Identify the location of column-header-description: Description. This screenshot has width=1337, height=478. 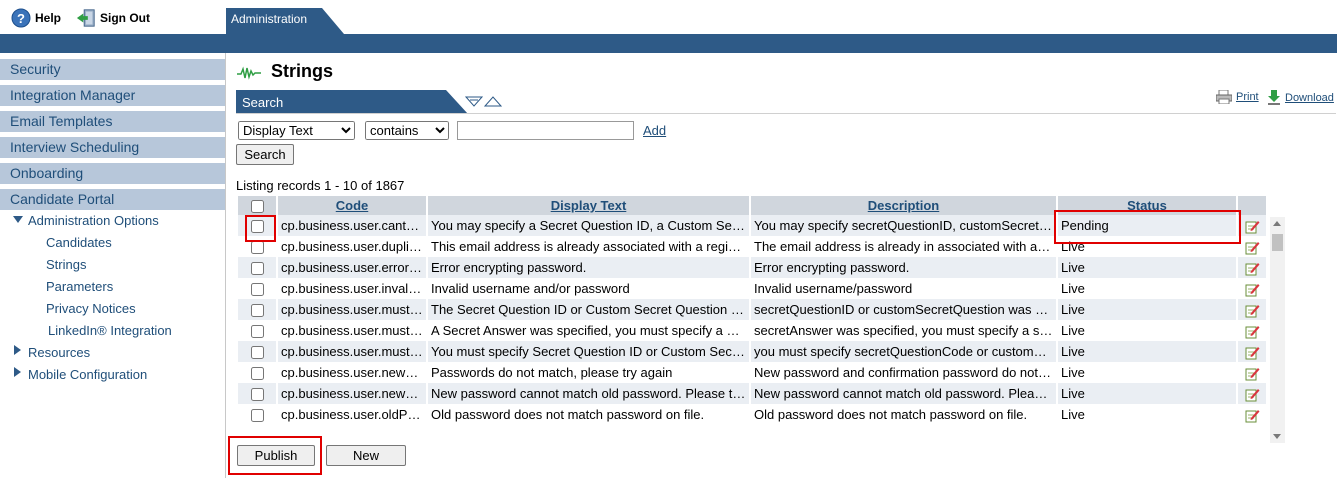
(904, 205).